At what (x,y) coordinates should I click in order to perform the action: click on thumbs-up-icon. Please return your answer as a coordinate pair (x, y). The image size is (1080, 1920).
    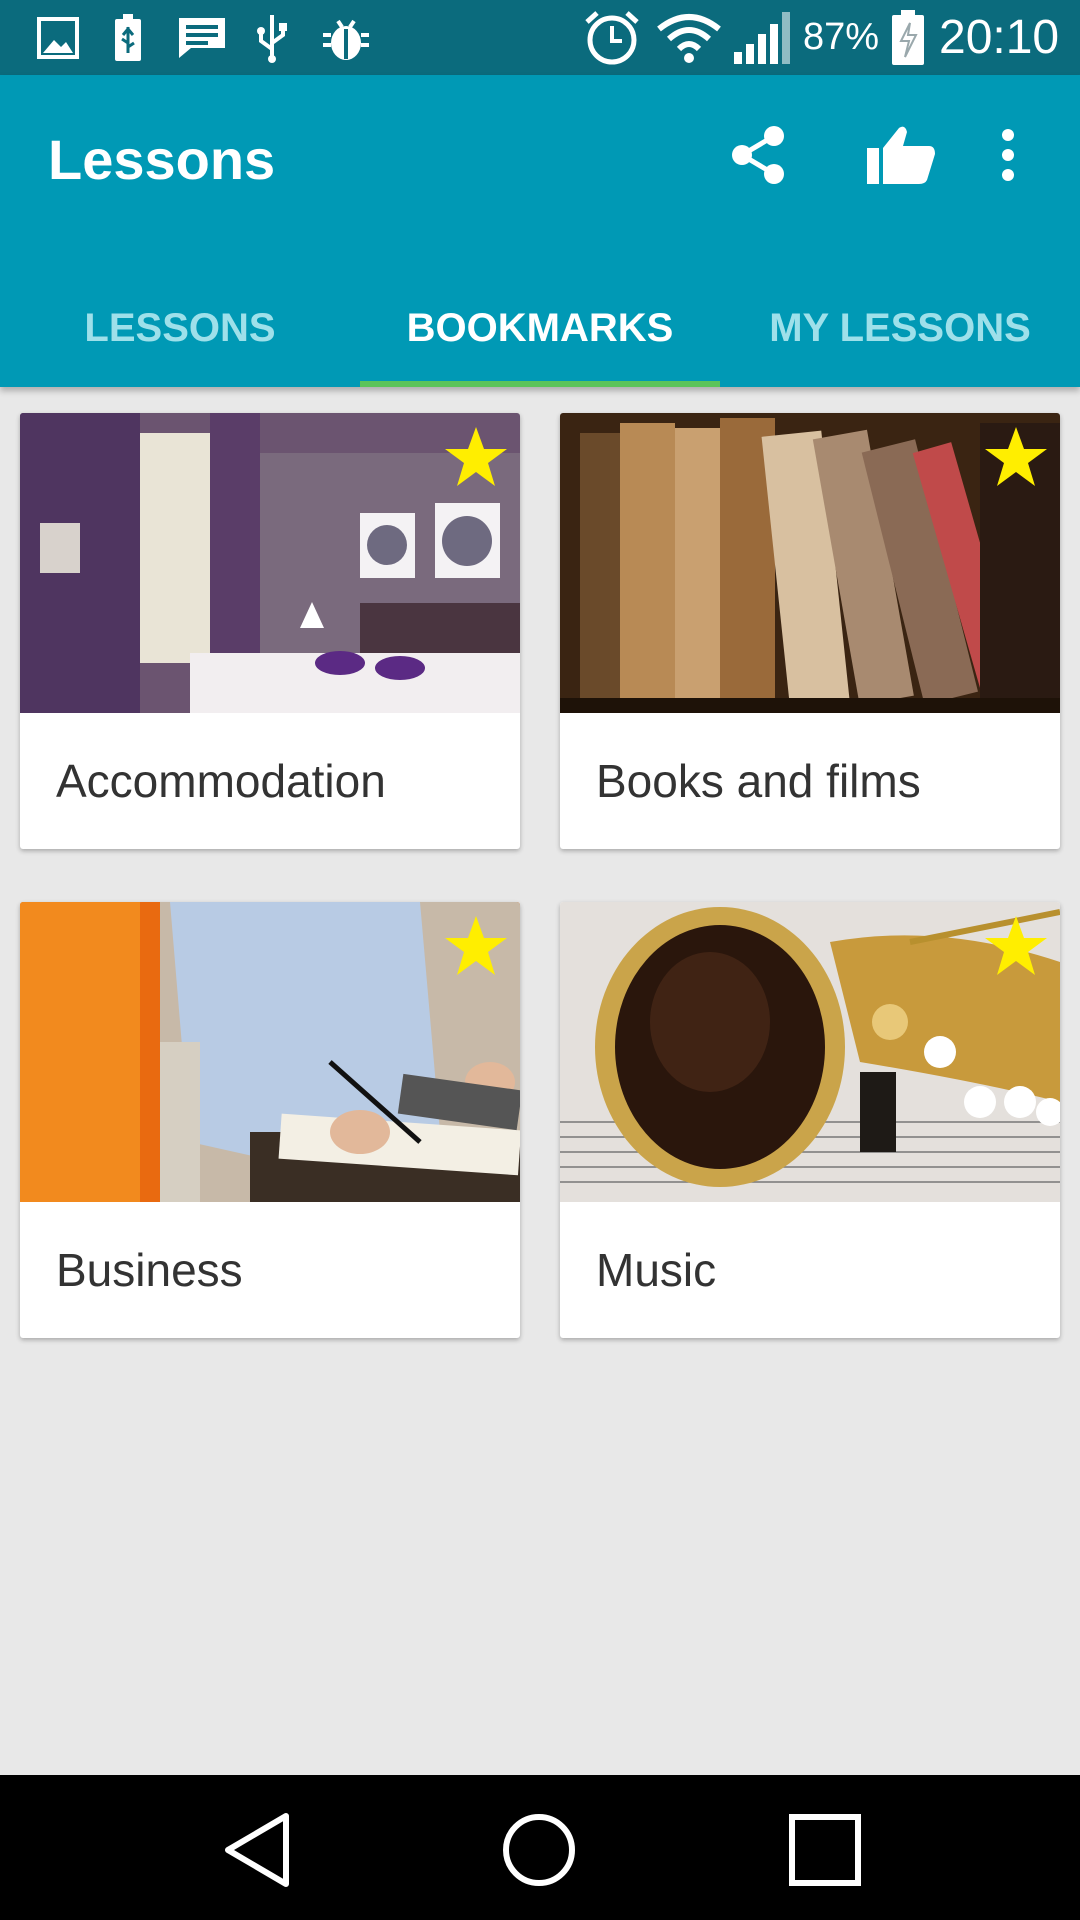
    Looking at the image, I should click on (901, 155).